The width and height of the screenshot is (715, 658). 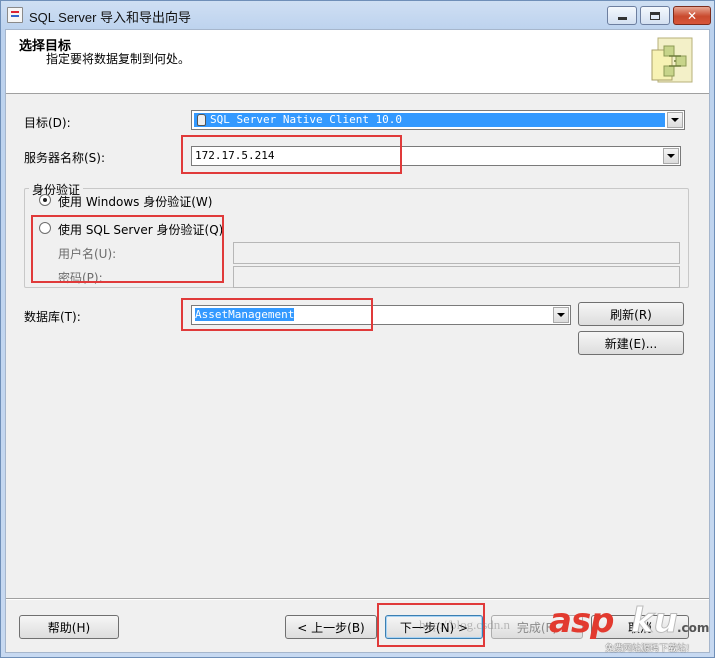 What do you see at coordinates (357, 62) in the screenshot?
I see `wizard-header: 选择目标 指定要将数据复制到何处。` at bounding box center [357, 62].